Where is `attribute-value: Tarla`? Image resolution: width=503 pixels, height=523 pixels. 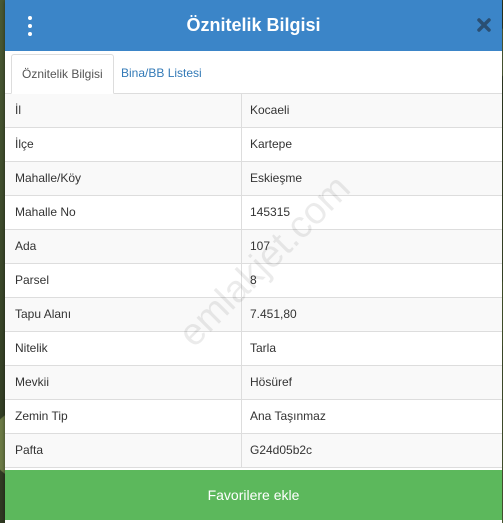
attribute-value: Tarla is located at coordinates (263, 348).